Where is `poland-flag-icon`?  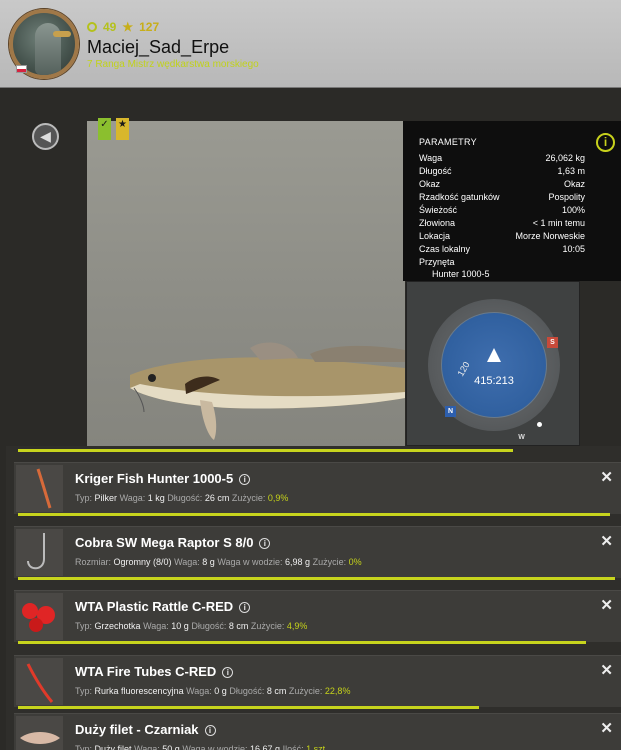 poland-flag-icon is located at coordinates (21, 69).